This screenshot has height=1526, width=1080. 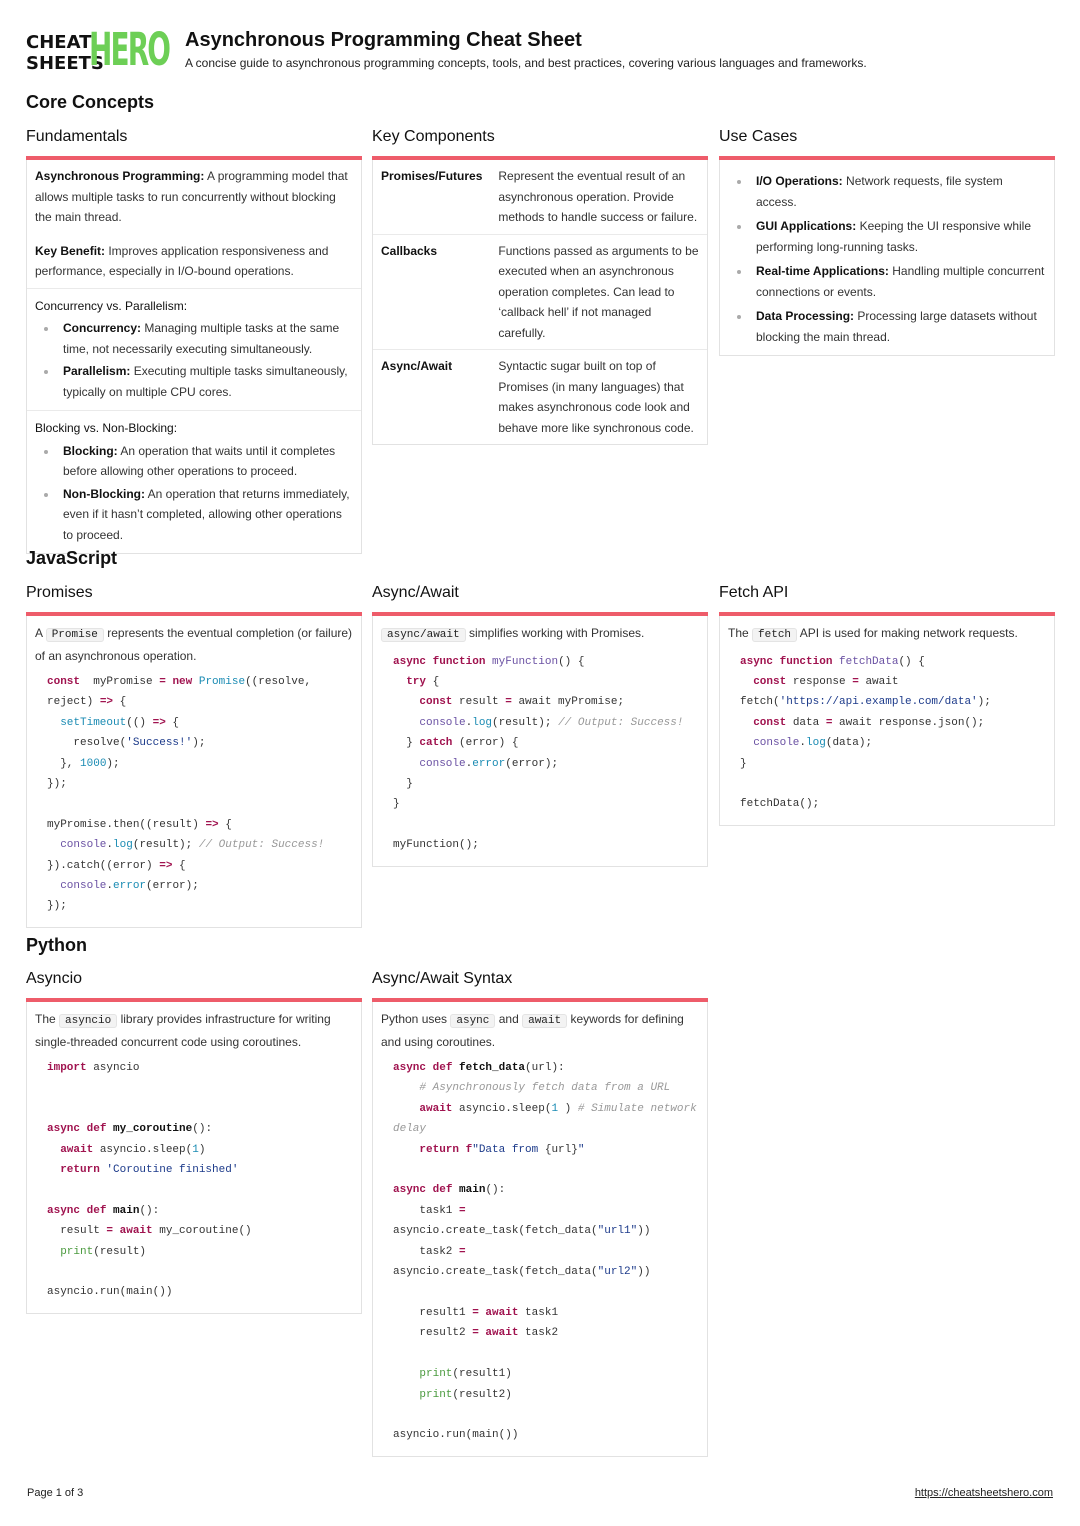 I want to click on code-token: "url2", so click(x=617, y=1272).